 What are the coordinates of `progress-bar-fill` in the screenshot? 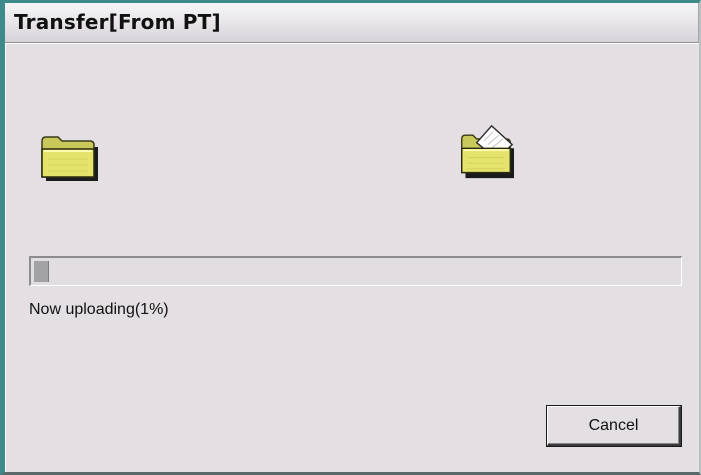 It's located at (41, 271).